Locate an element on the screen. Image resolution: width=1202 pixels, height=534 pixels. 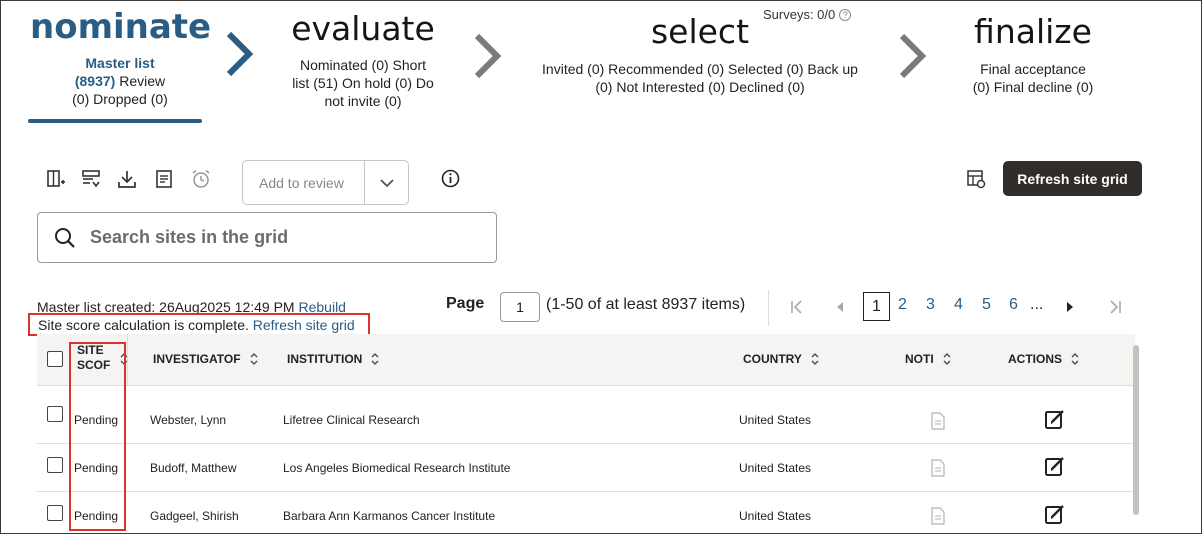
evaluate-line: list (51) On hold (0) Do is located at coordinates (363, 83).